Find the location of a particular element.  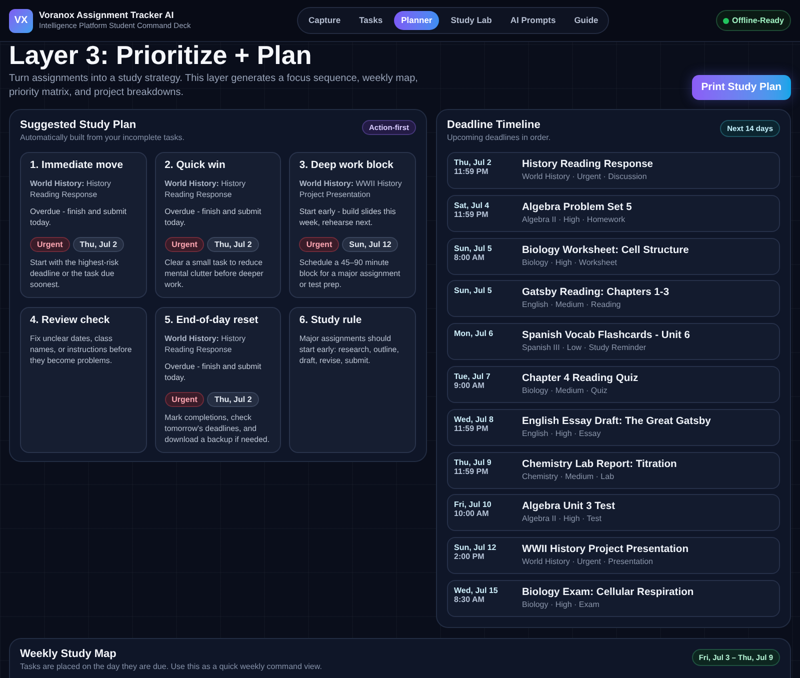

page-description: Turn assignments into a study strategy. This layer generates a focus sequence, weekly map, priority matrix, and project breakdowns. is located at coordinates (214, 86).